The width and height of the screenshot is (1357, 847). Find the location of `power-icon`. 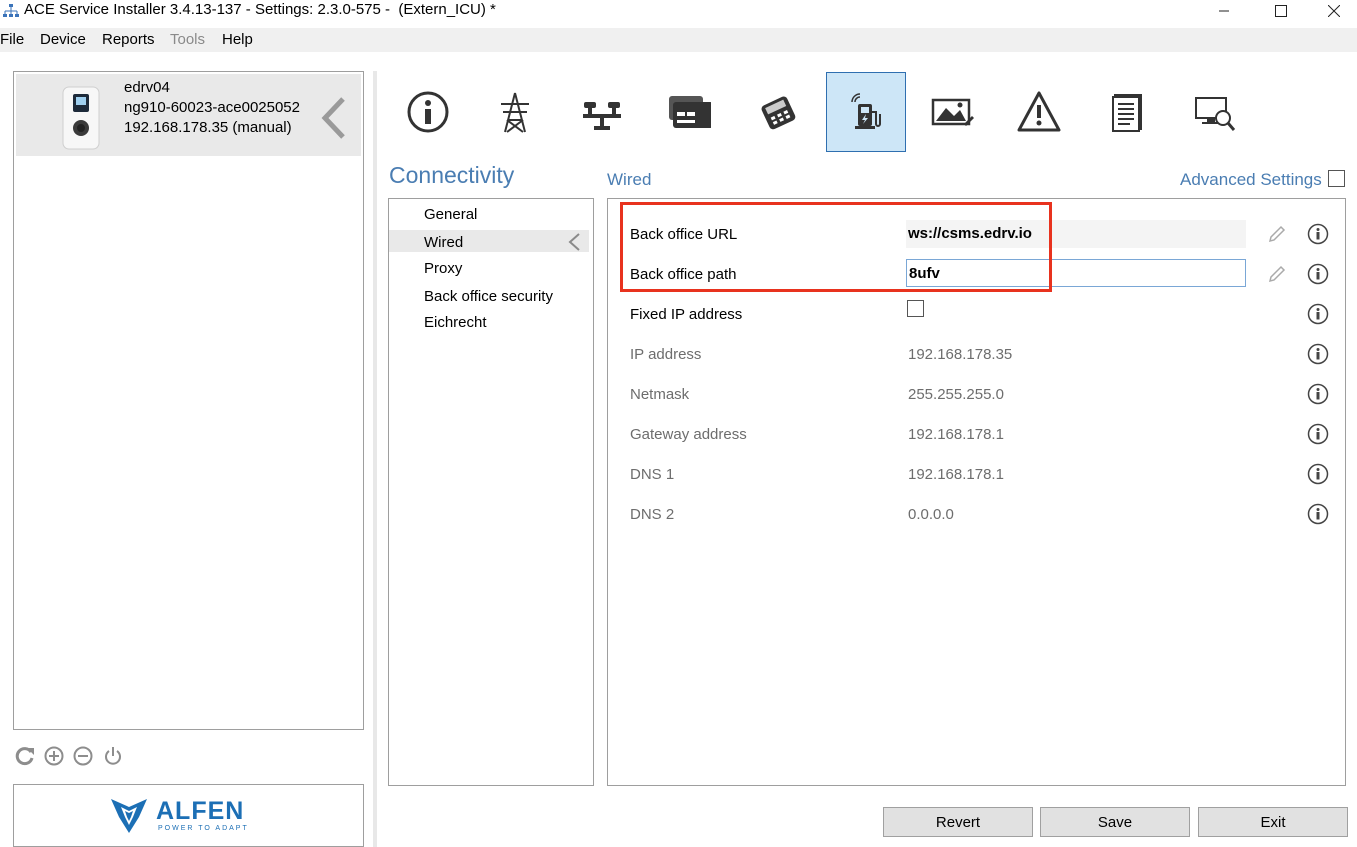

power-icon is located at coordinates (113, 756).